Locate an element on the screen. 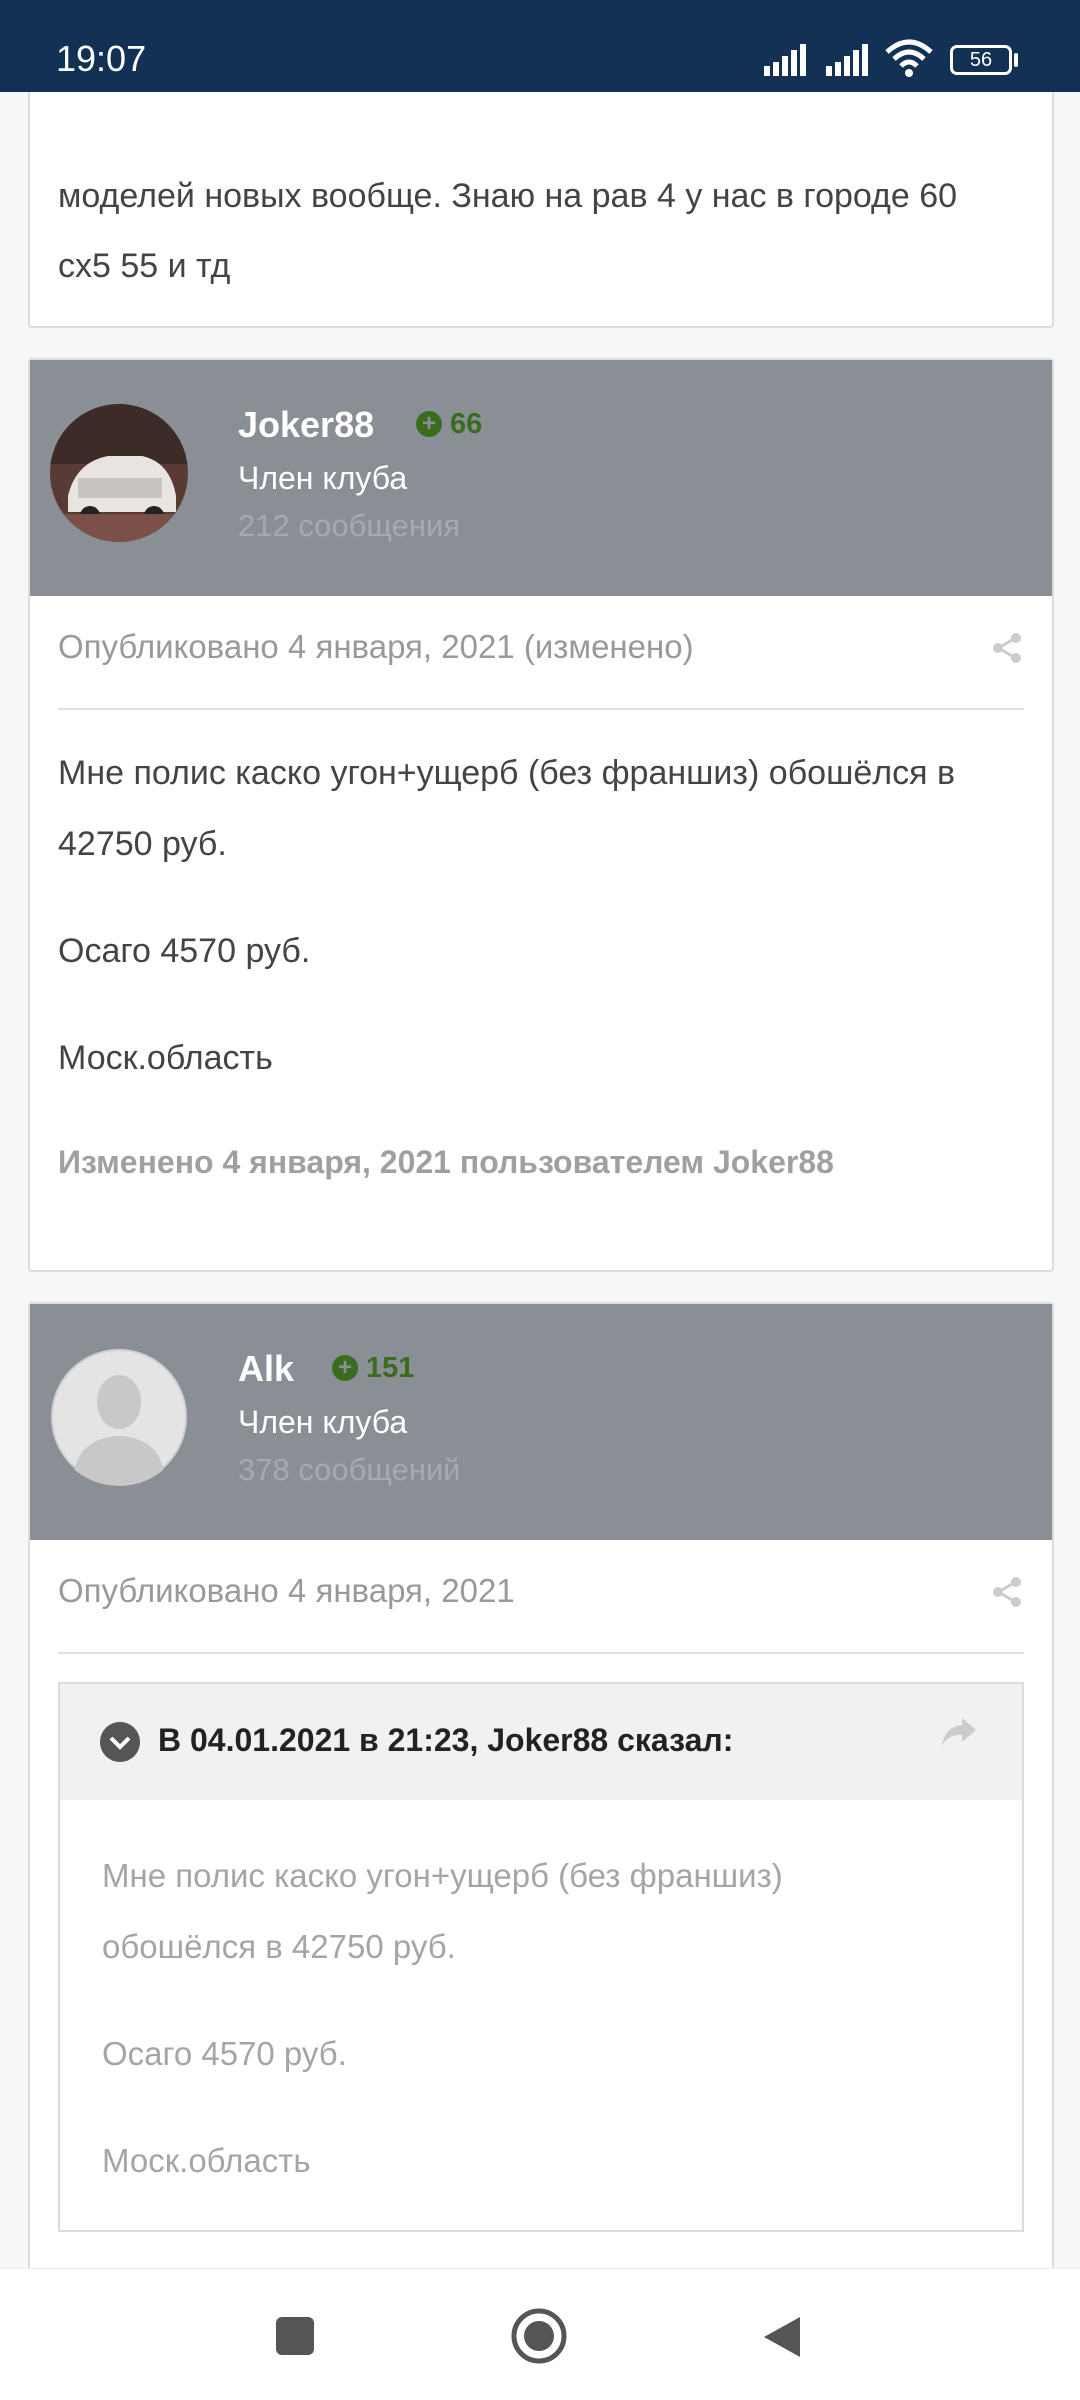 Image resolution: width=1080 pixels, height=2400 pixels. author-name: Joker88 is located at coordinates (306, 425).